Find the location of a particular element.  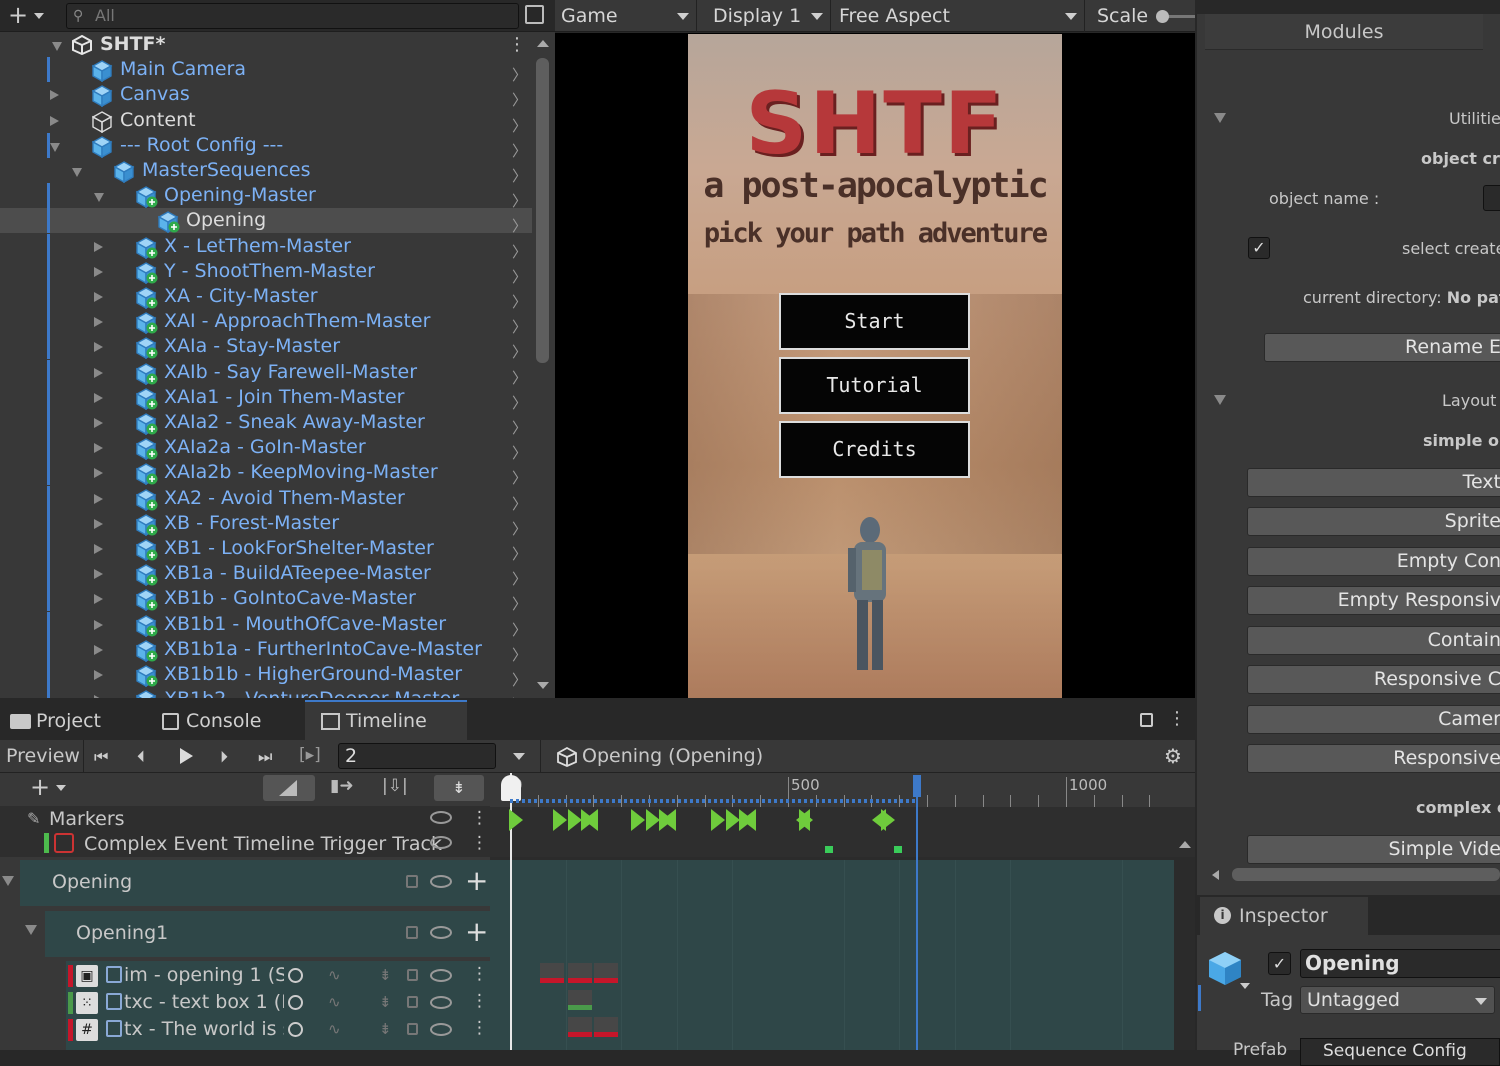

ripple-icon: ▮➜ is located at coordinates (342, 786).